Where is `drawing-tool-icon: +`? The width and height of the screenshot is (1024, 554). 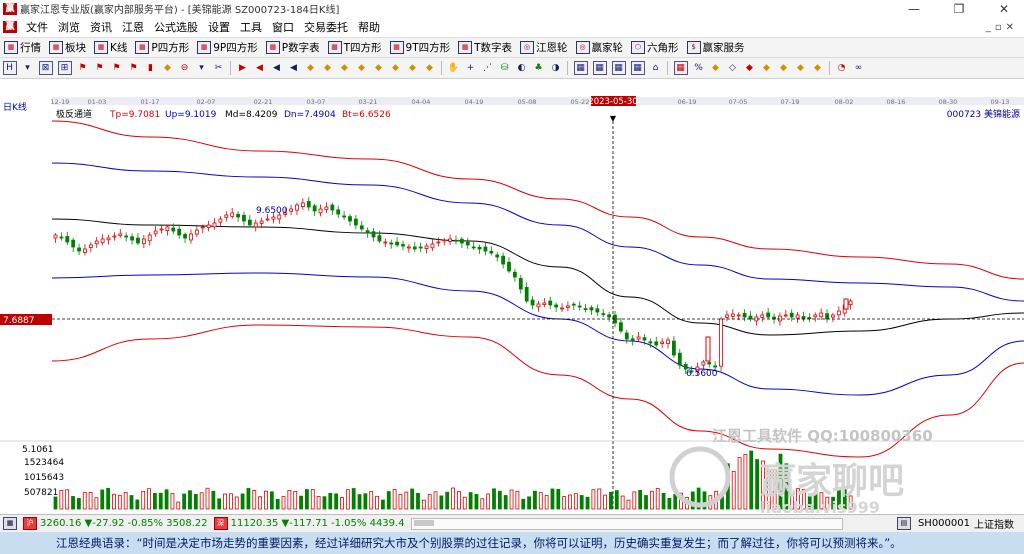
drawing-tool-icon: + is located at coordinates (471, 68).